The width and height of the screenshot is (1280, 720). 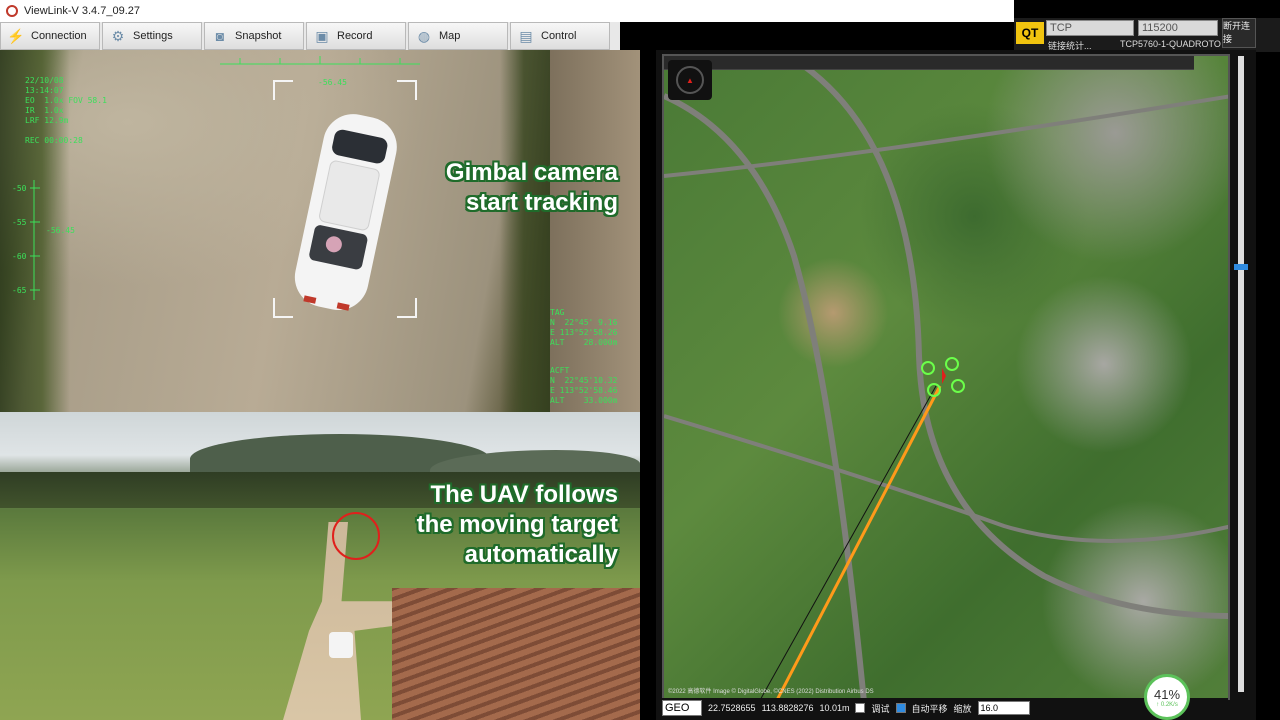 I want to click on control-label: Control, so click(x=559, y=36).